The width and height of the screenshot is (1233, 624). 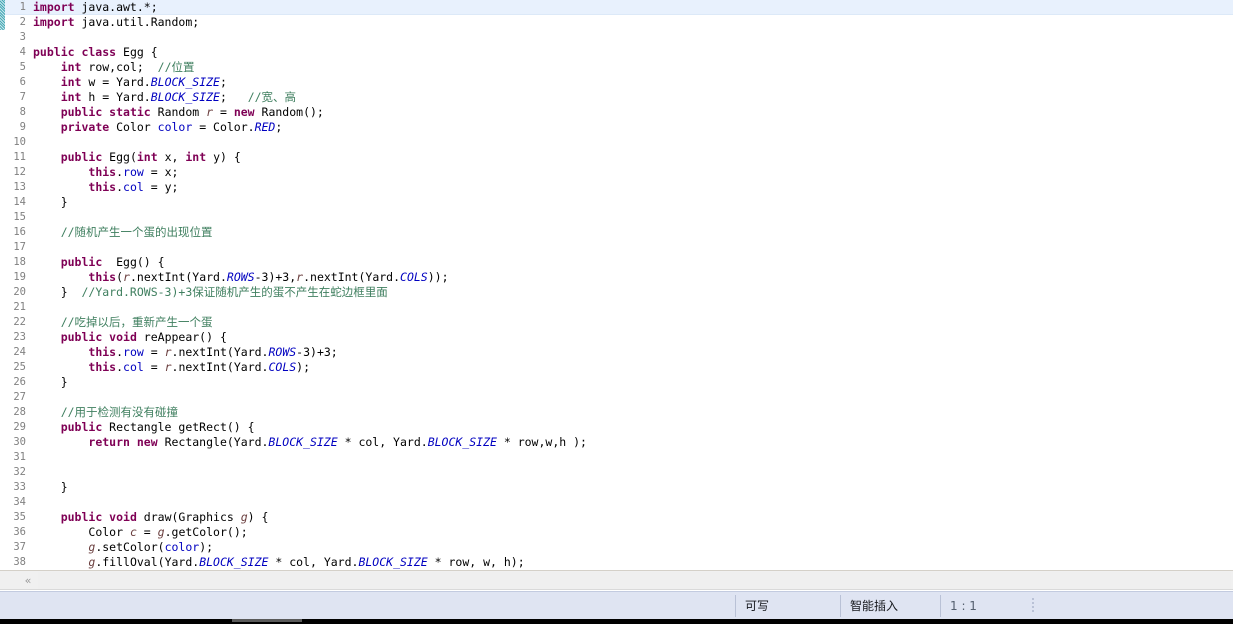 I want to click on code-token: .setColor(, so click(x=130, y=547).